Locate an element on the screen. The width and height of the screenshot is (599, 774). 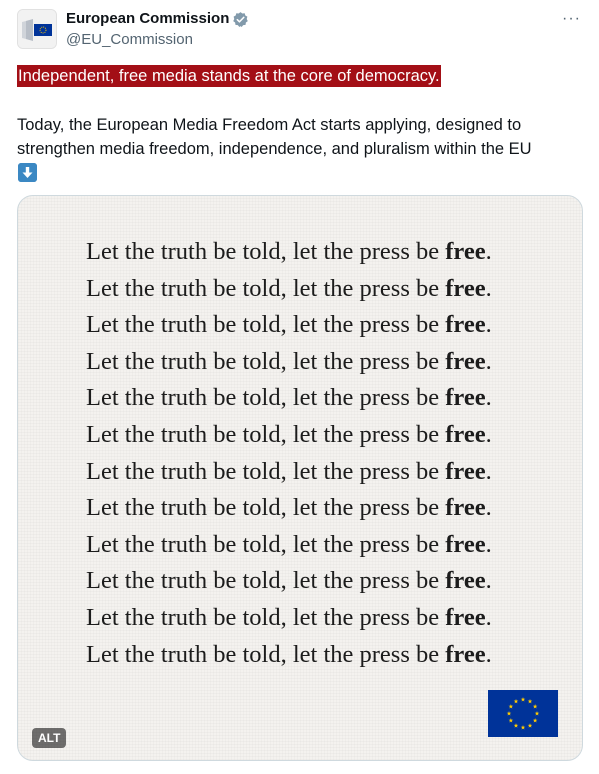
down-arrow-emoji-icon is located at coordinates (27, 172).